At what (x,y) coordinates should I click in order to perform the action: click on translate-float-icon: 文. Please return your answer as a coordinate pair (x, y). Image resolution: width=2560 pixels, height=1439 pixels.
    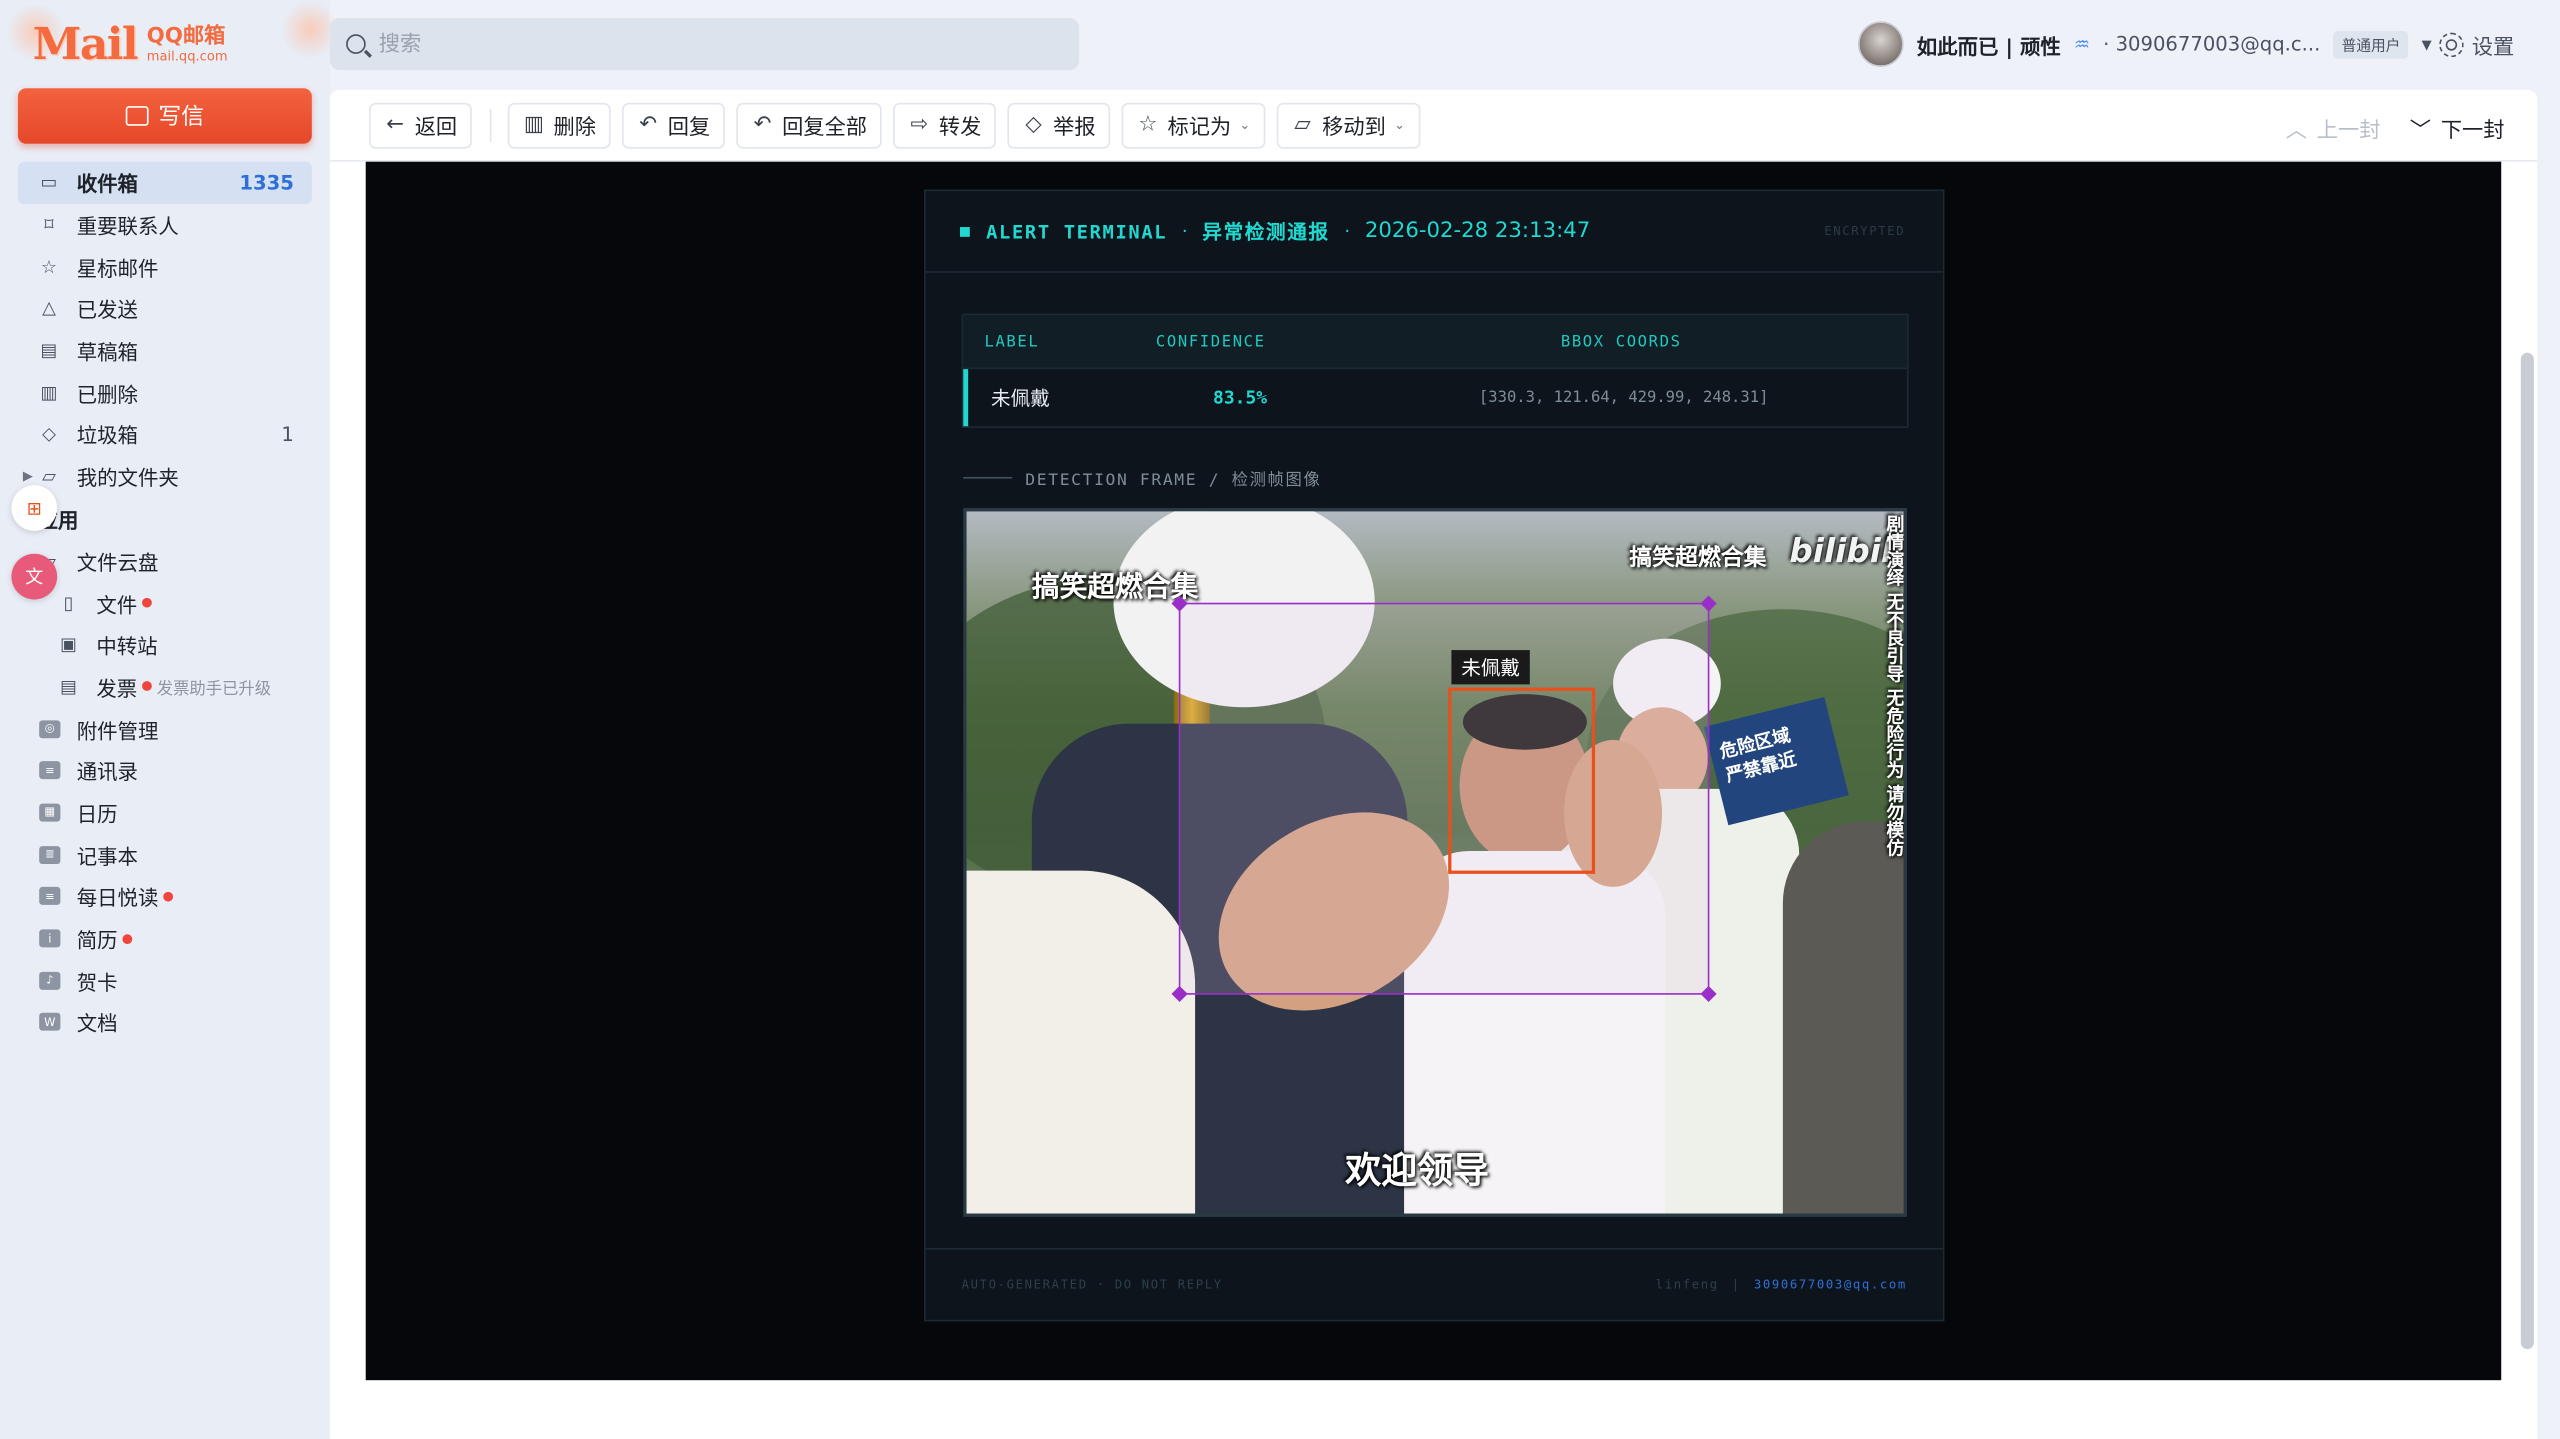
    Looking at the image, I should click on (34, 576).